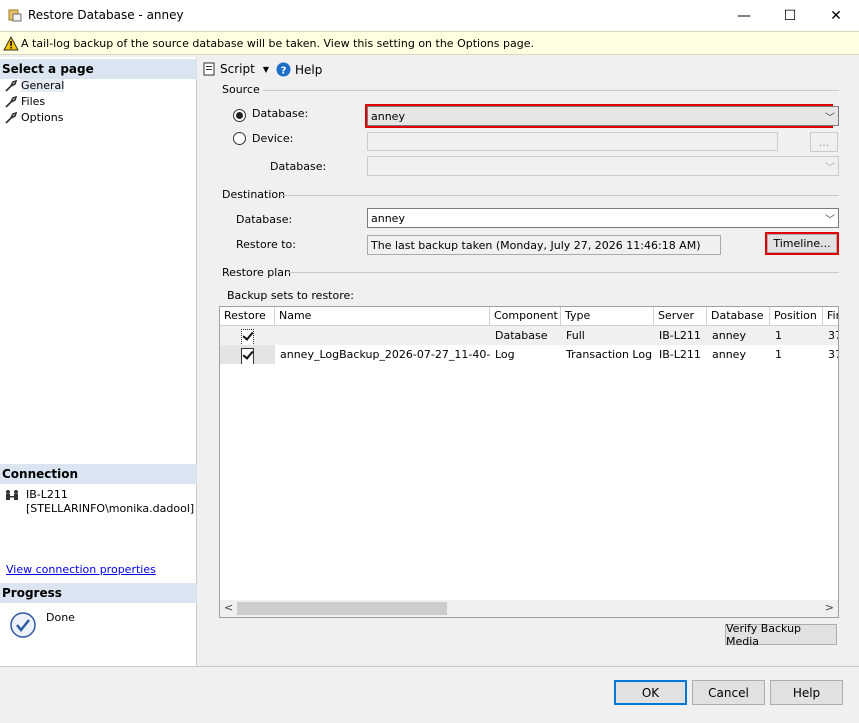 This screenshot has height=723, width=859. What do you see at coordinates (266, 244) in the screenshot?
I see `restore-to-label: Restore to:` at bounding box center [266, 244].